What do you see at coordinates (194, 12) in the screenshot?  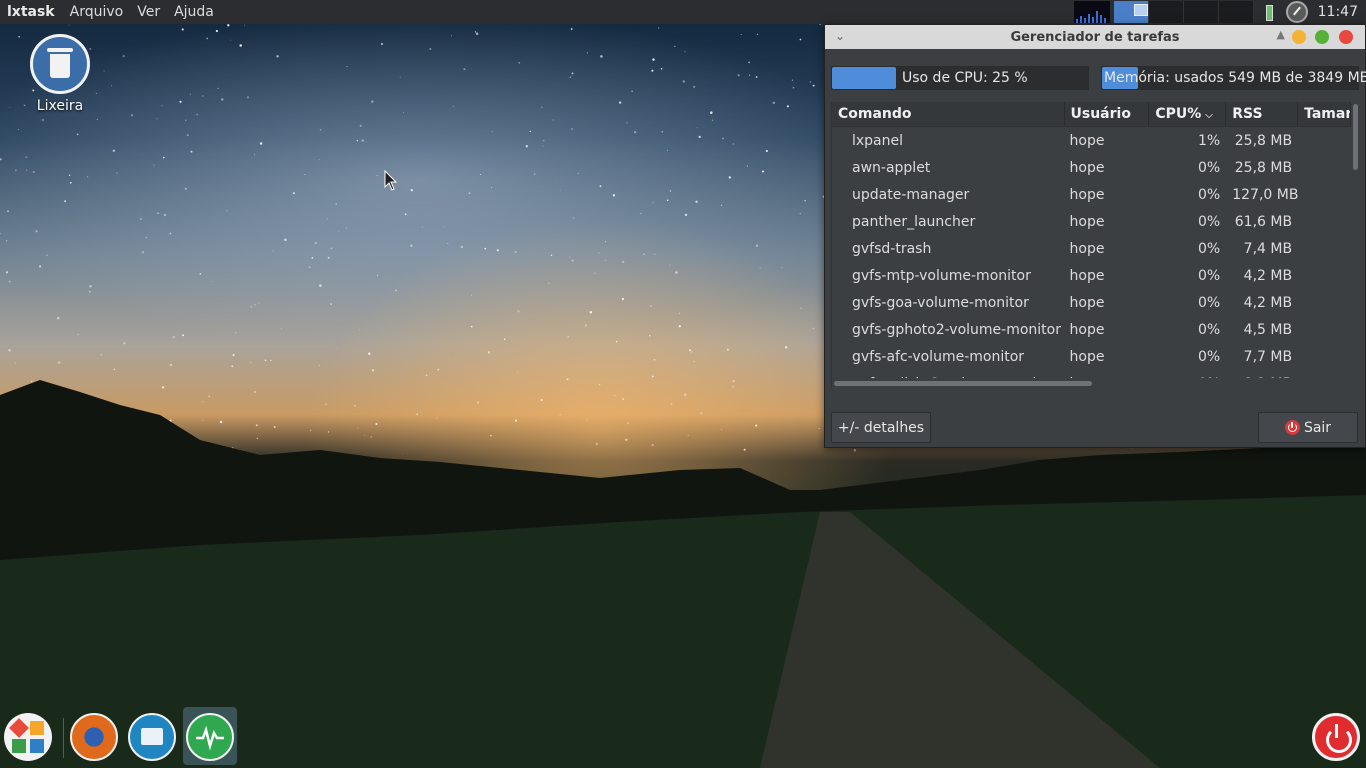 I see `menu-ajuda: Ajuda` at bounding box center [194, 12].